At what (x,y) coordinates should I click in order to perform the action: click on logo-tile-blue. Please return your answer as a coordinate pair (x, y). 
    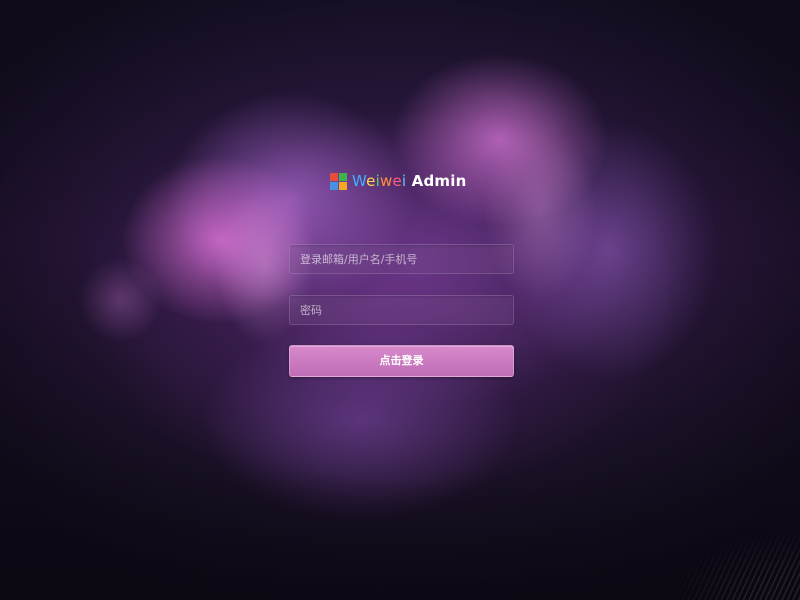
    Looking at the image, I should click on (334, 185).